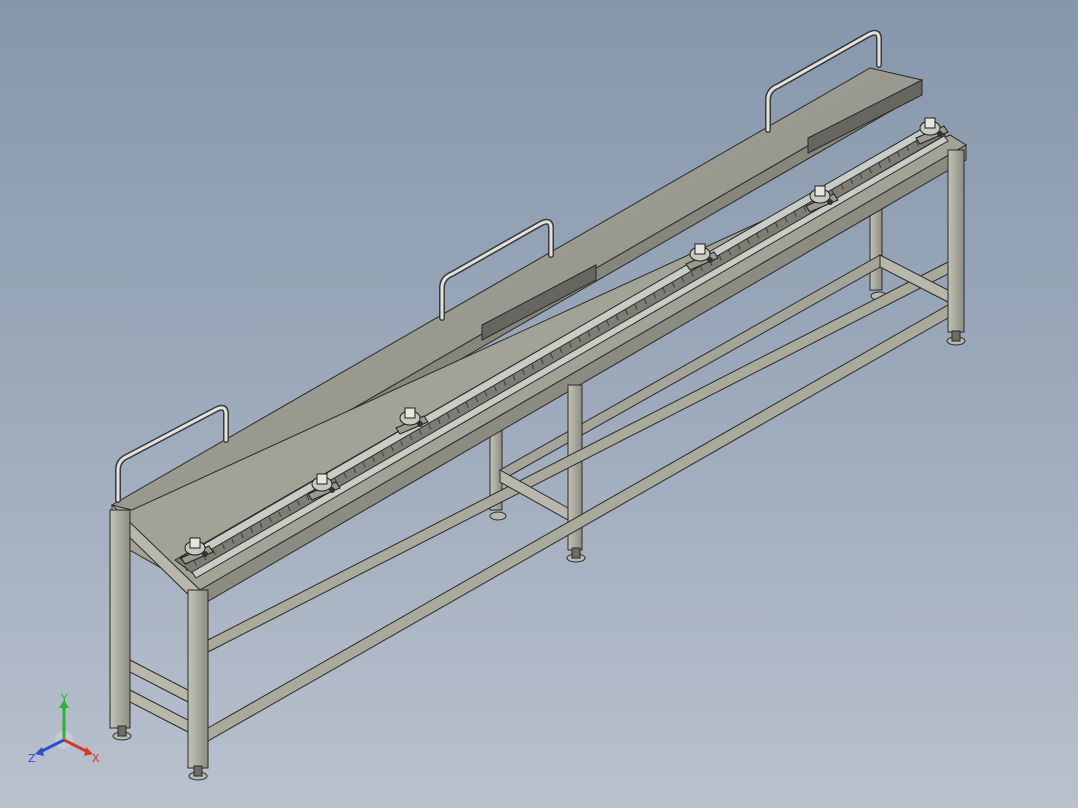 Image resolution: width=1078 pixels, height=808 pixels. What do you see at coordinates (66, 732) in the screenshot?
I see `orientation-triad: Y X Z` at bounding box center [66, 732].